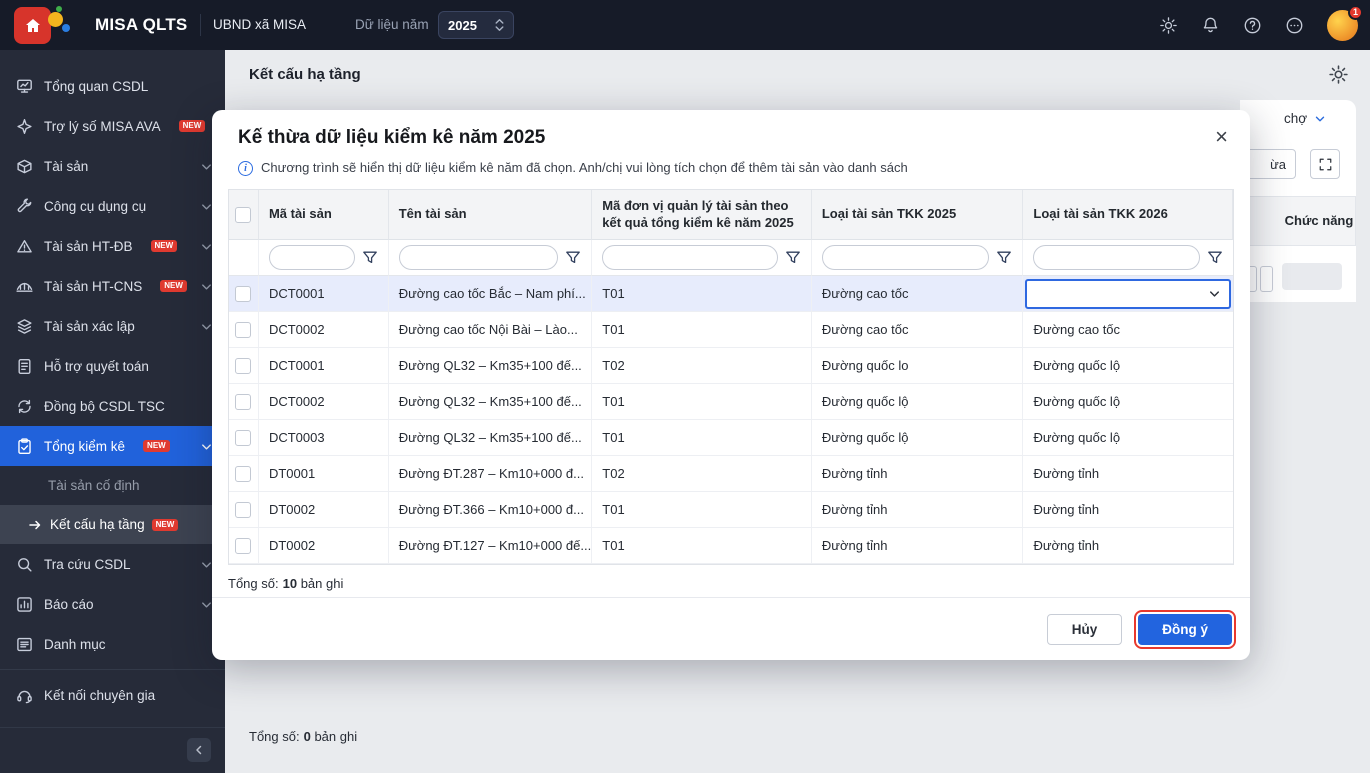 This screenshot has width=1370, height=773. What do you see at coordinates (1355, 12) in the screenshot?
I see `notification-count-badge: 1` at bounding box center [1355, 12].